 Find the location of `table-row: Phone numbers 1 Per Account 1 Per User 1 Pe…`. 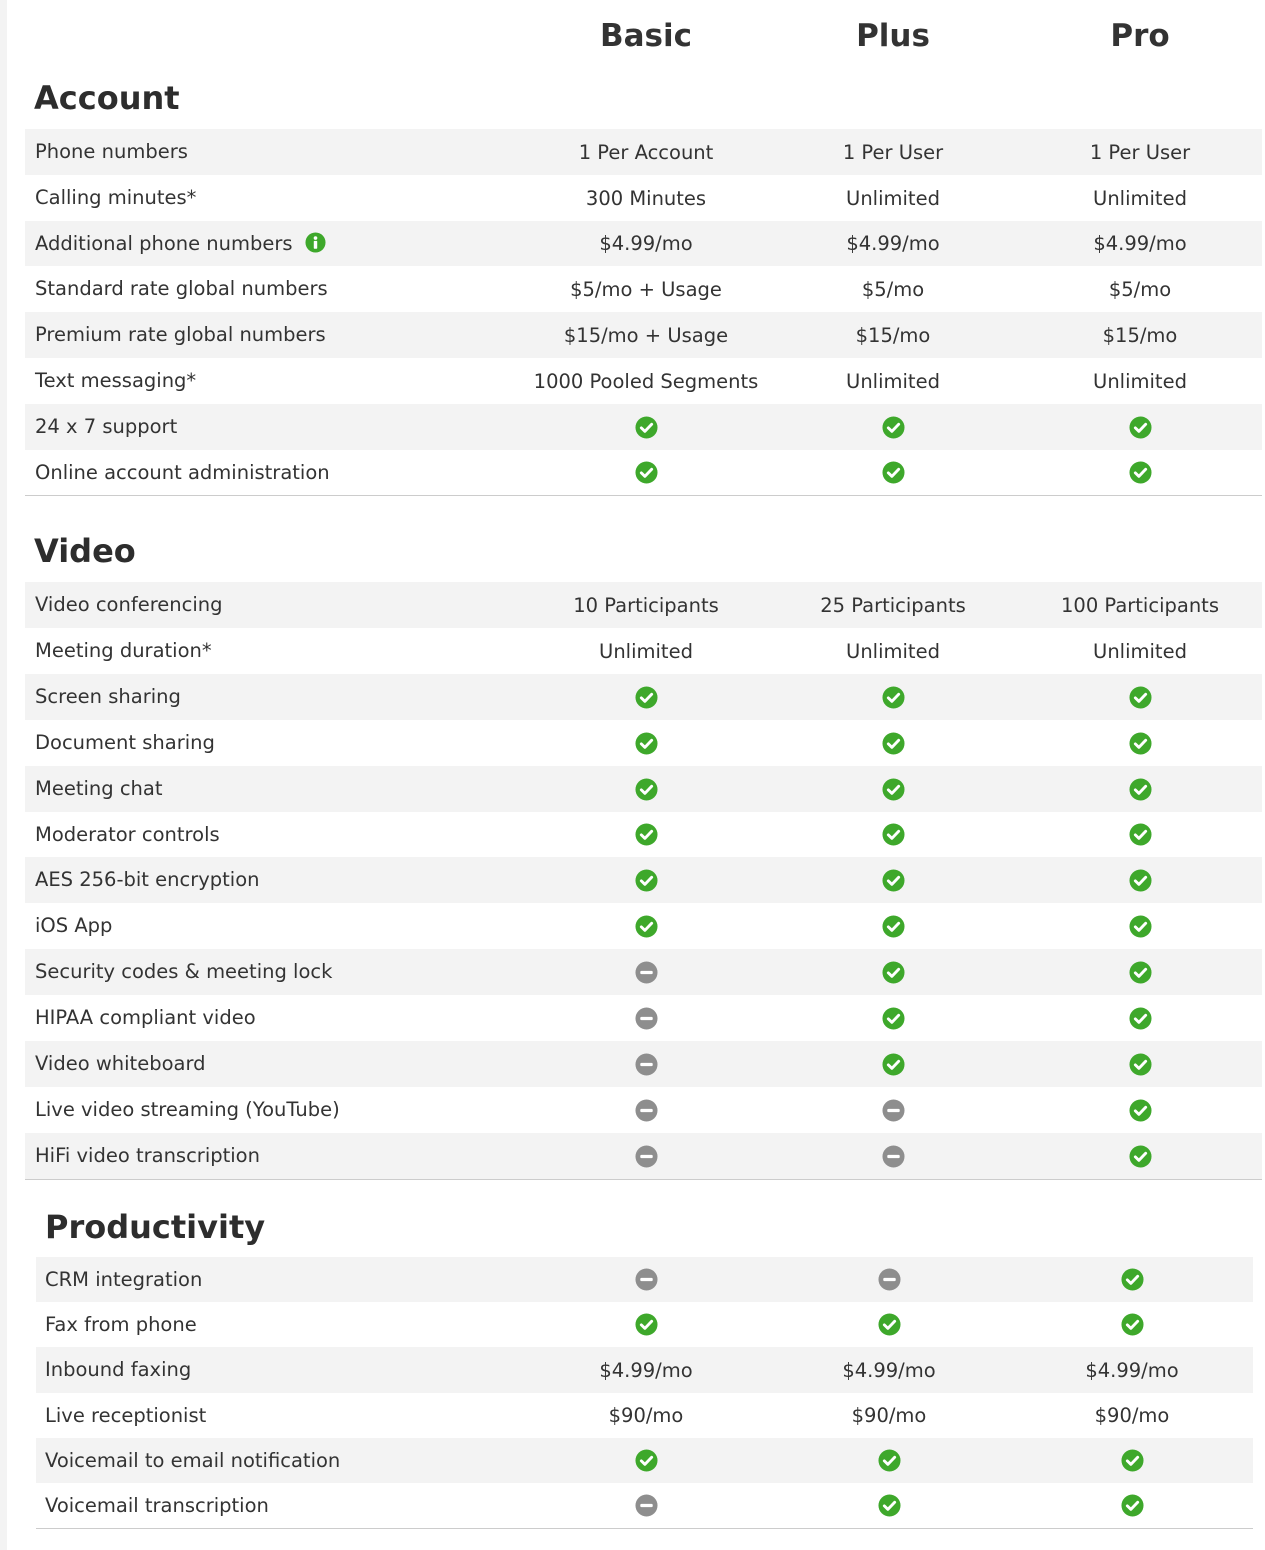

table-row: Phone numbers 1 Per Account 1 Per User 1 Pe… is located at coordinates (643, 152).